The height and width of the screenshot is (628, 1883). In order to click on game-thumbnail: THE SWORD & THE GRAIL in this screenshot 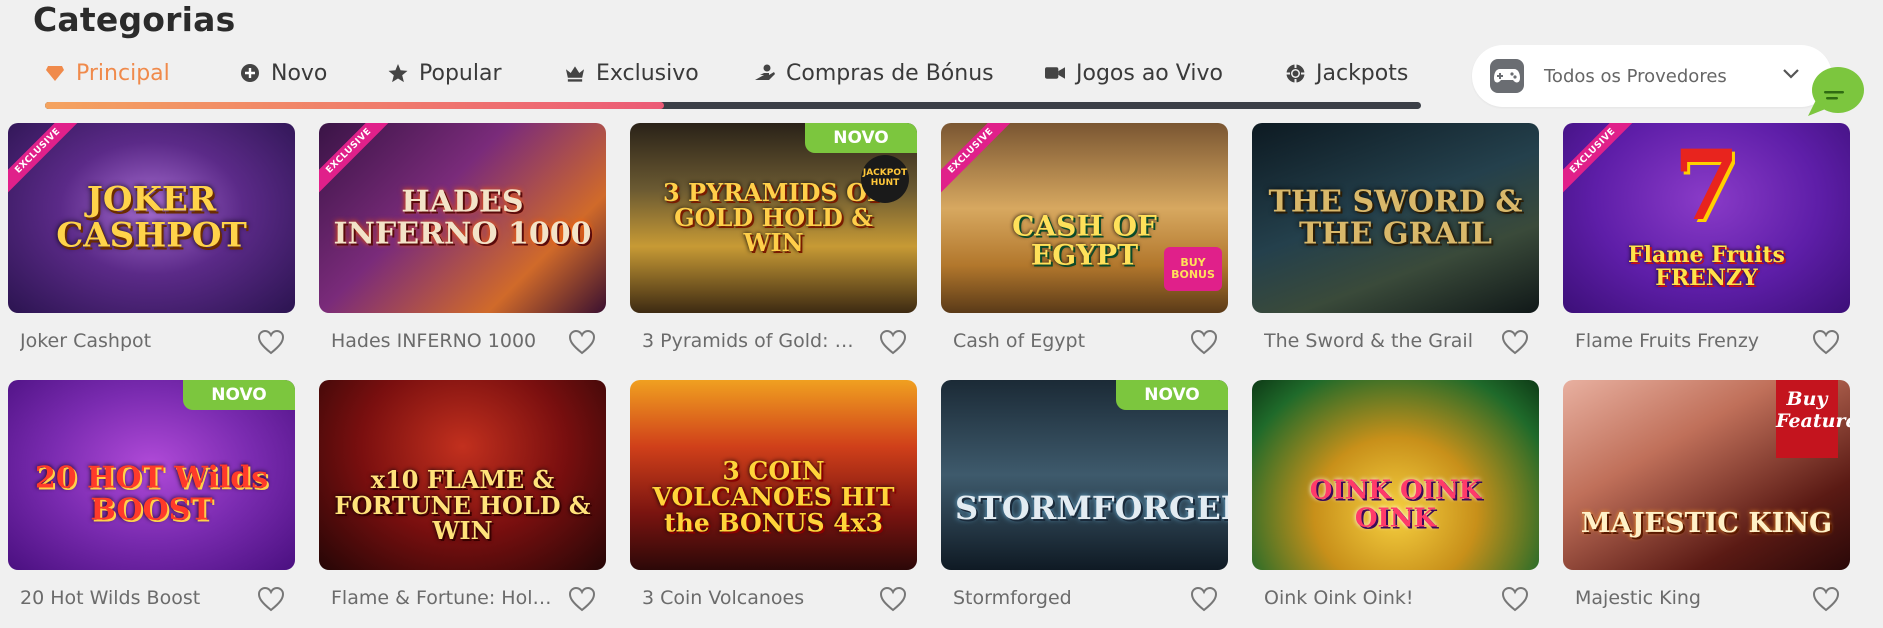, I will do `click(1395, 218)`.